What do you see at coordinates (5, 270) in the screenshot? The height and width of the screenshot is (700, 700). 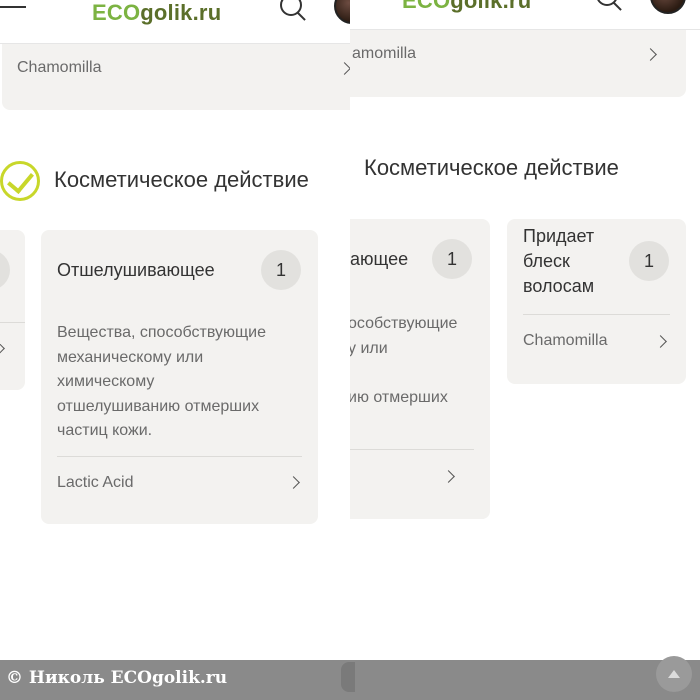 I see `count-badge` at bounding box center [5, 270].